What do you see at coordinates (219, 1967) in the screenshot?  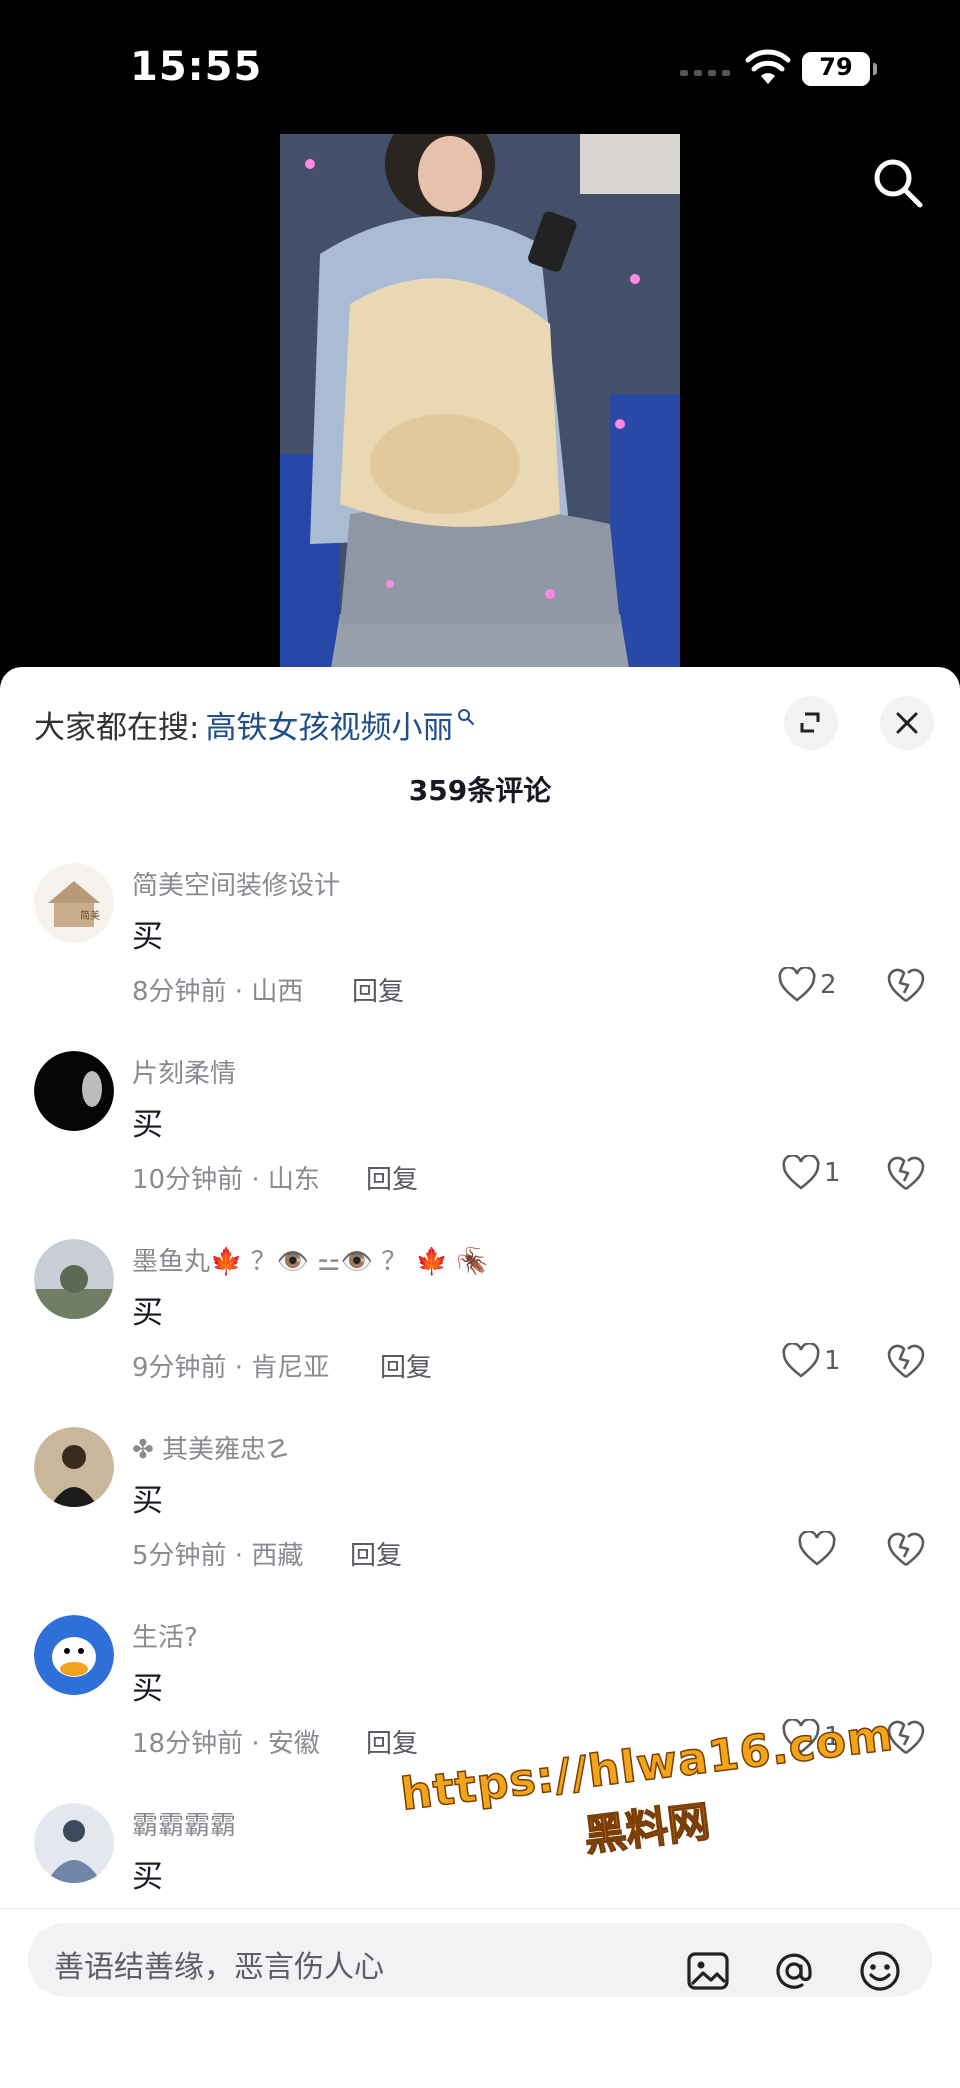 I see `comment-input-placeholder: 善语结善缘，恶言伤人心` at bounding box center [219, 1967].